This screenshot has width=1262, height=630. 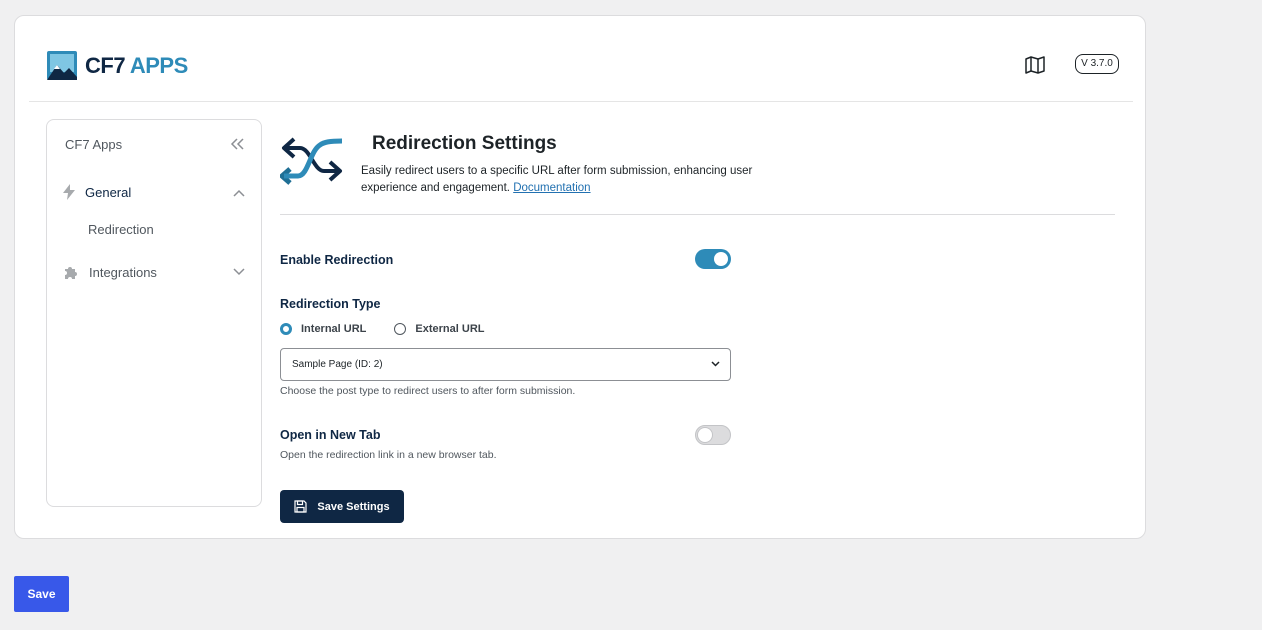 What do you see at coordinates (69, 192) in the screenshot?
I see `lightning-icon` at bounding box center [69, 192].